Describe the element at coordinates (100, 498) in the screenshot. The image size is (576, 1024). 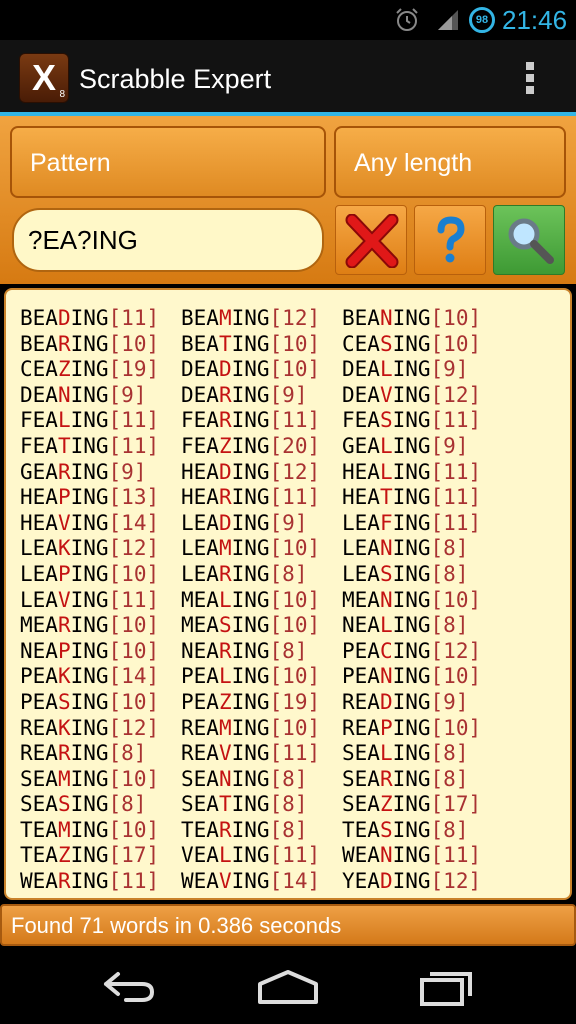
I see `result-word: HEAPING[13]` at that location.